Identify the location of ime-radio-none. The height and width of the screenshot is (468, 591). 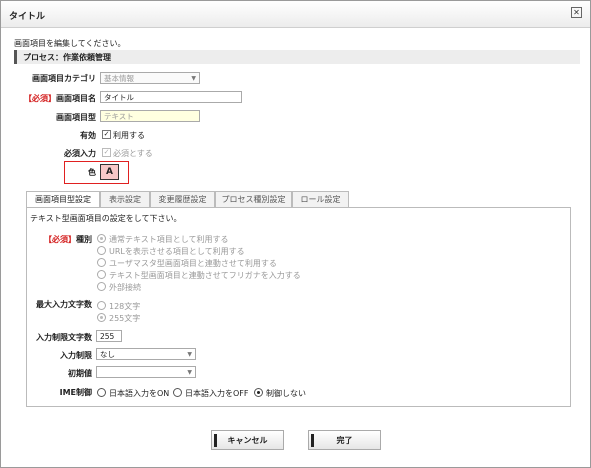
(258, 392).